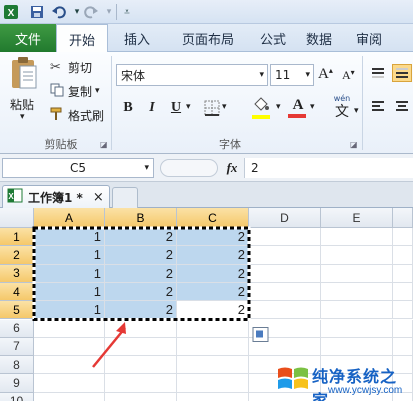 This screenshot has width=413, height=401. I want to click on fill-color-swatch, so click(261, 117).